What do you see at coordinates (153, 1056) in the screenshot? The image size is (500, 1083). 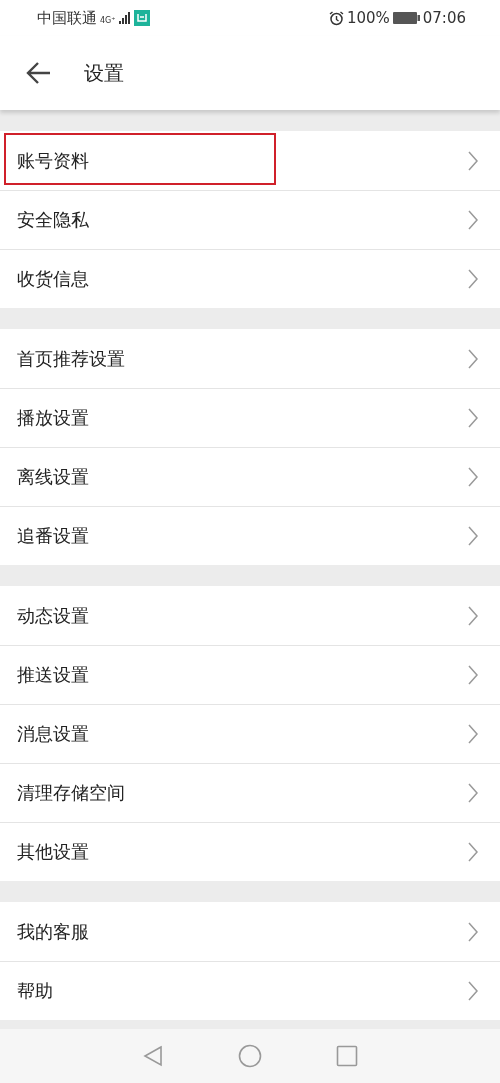 I see `back-nav-button` at bounding box center [153, 1056].